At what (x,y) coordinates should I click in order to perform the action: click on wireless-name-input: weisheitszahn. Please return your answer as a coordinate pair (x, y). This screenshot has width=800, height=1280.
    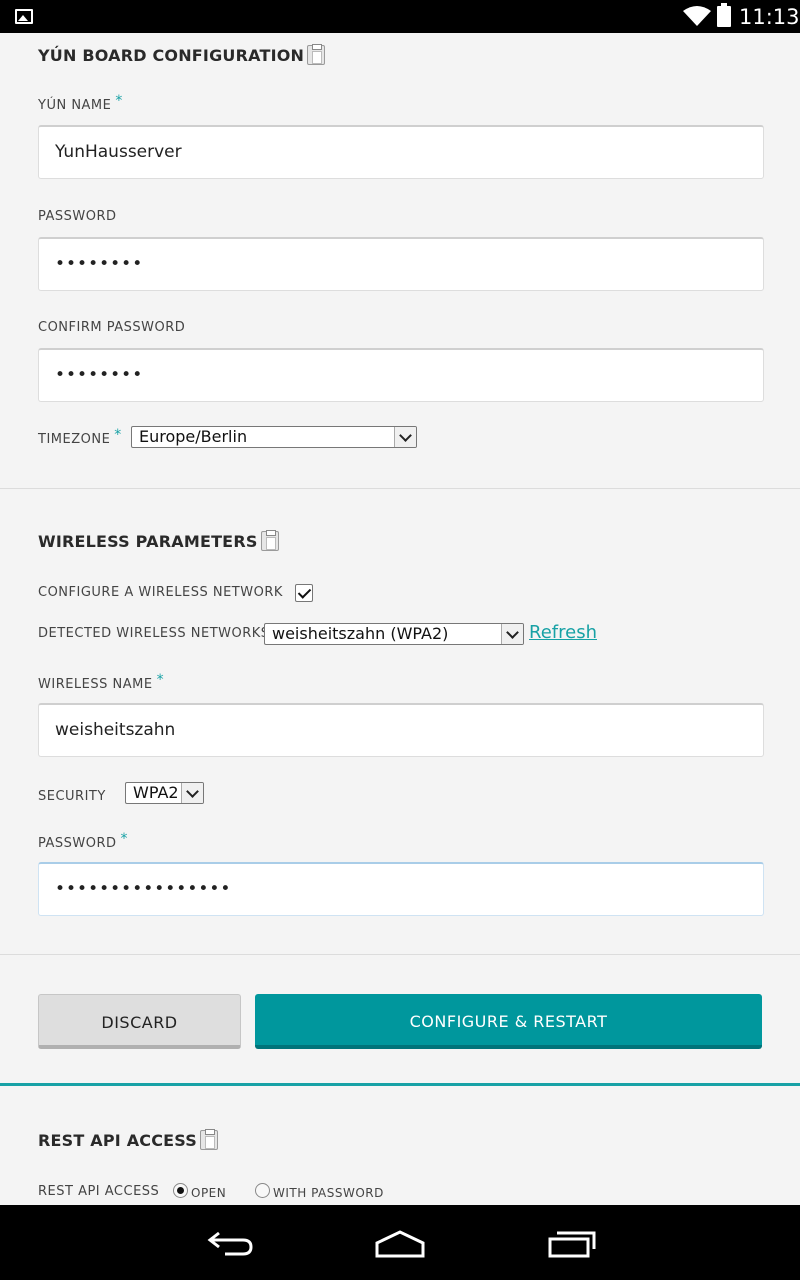
    Looking at the image, I should click on (401, 730).